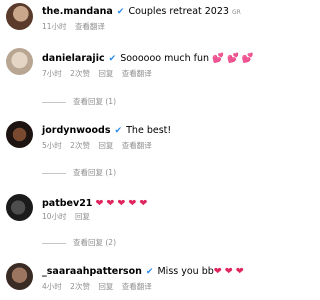 This screenshot has height=300, width=320. Describe the element at coordinates (76, 130) in the screenshot. I see `username-link: jordynwoods` at that location.